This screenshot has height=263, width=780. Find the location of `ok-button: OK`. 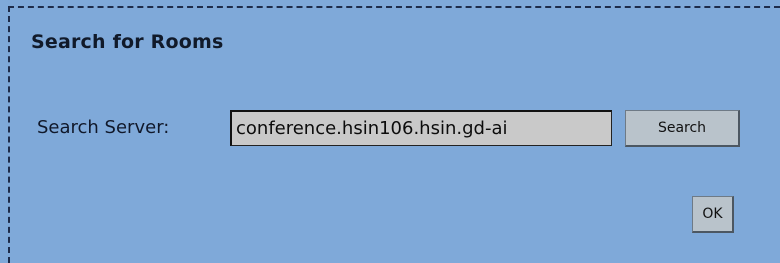

ok-button: OK is located at coordinates (713, 214).